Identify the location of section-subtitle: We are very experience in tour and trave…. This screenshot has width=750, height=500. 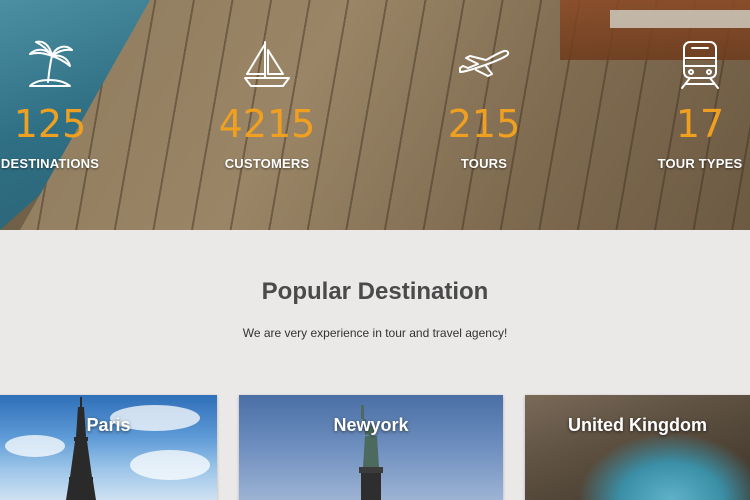
(375, 333).